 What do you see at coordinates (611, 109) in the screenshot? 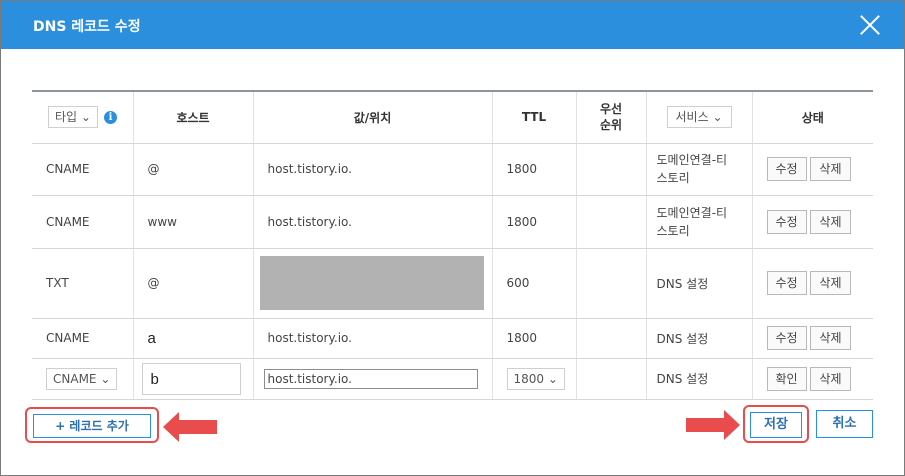
I see `priority-header-line1: 우선` at bounding box center [611, 109].